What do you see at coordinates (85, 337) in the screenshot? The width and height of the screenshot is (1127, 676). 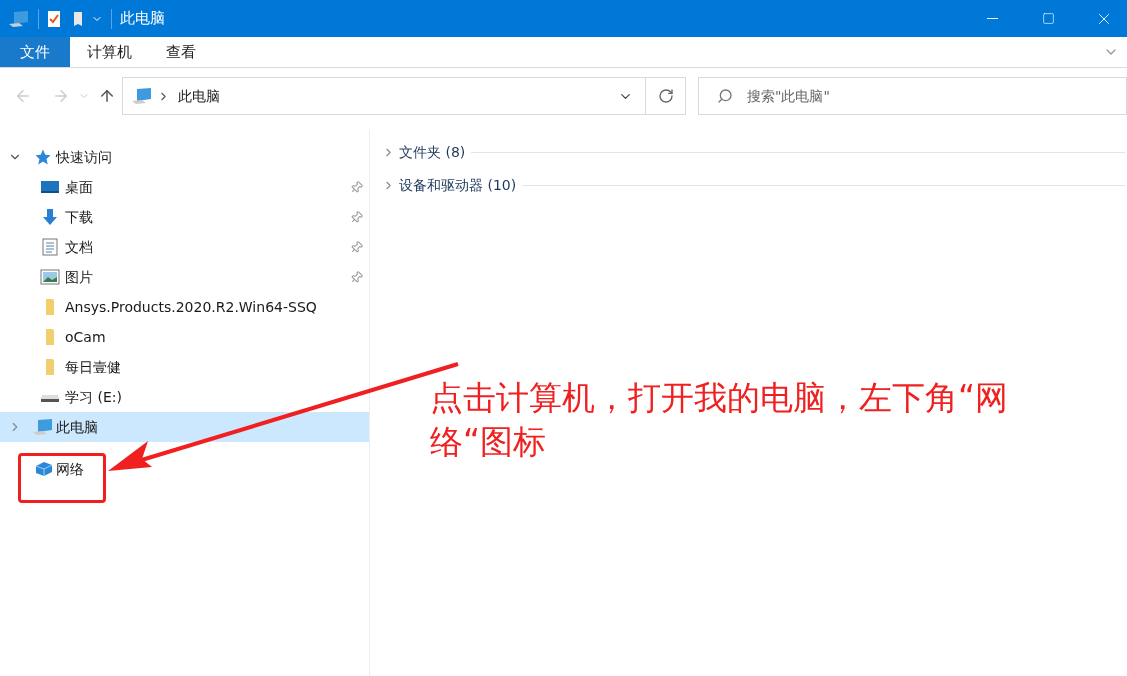 I see `nav-item-label: oCam` at bounding box center [85, 337].